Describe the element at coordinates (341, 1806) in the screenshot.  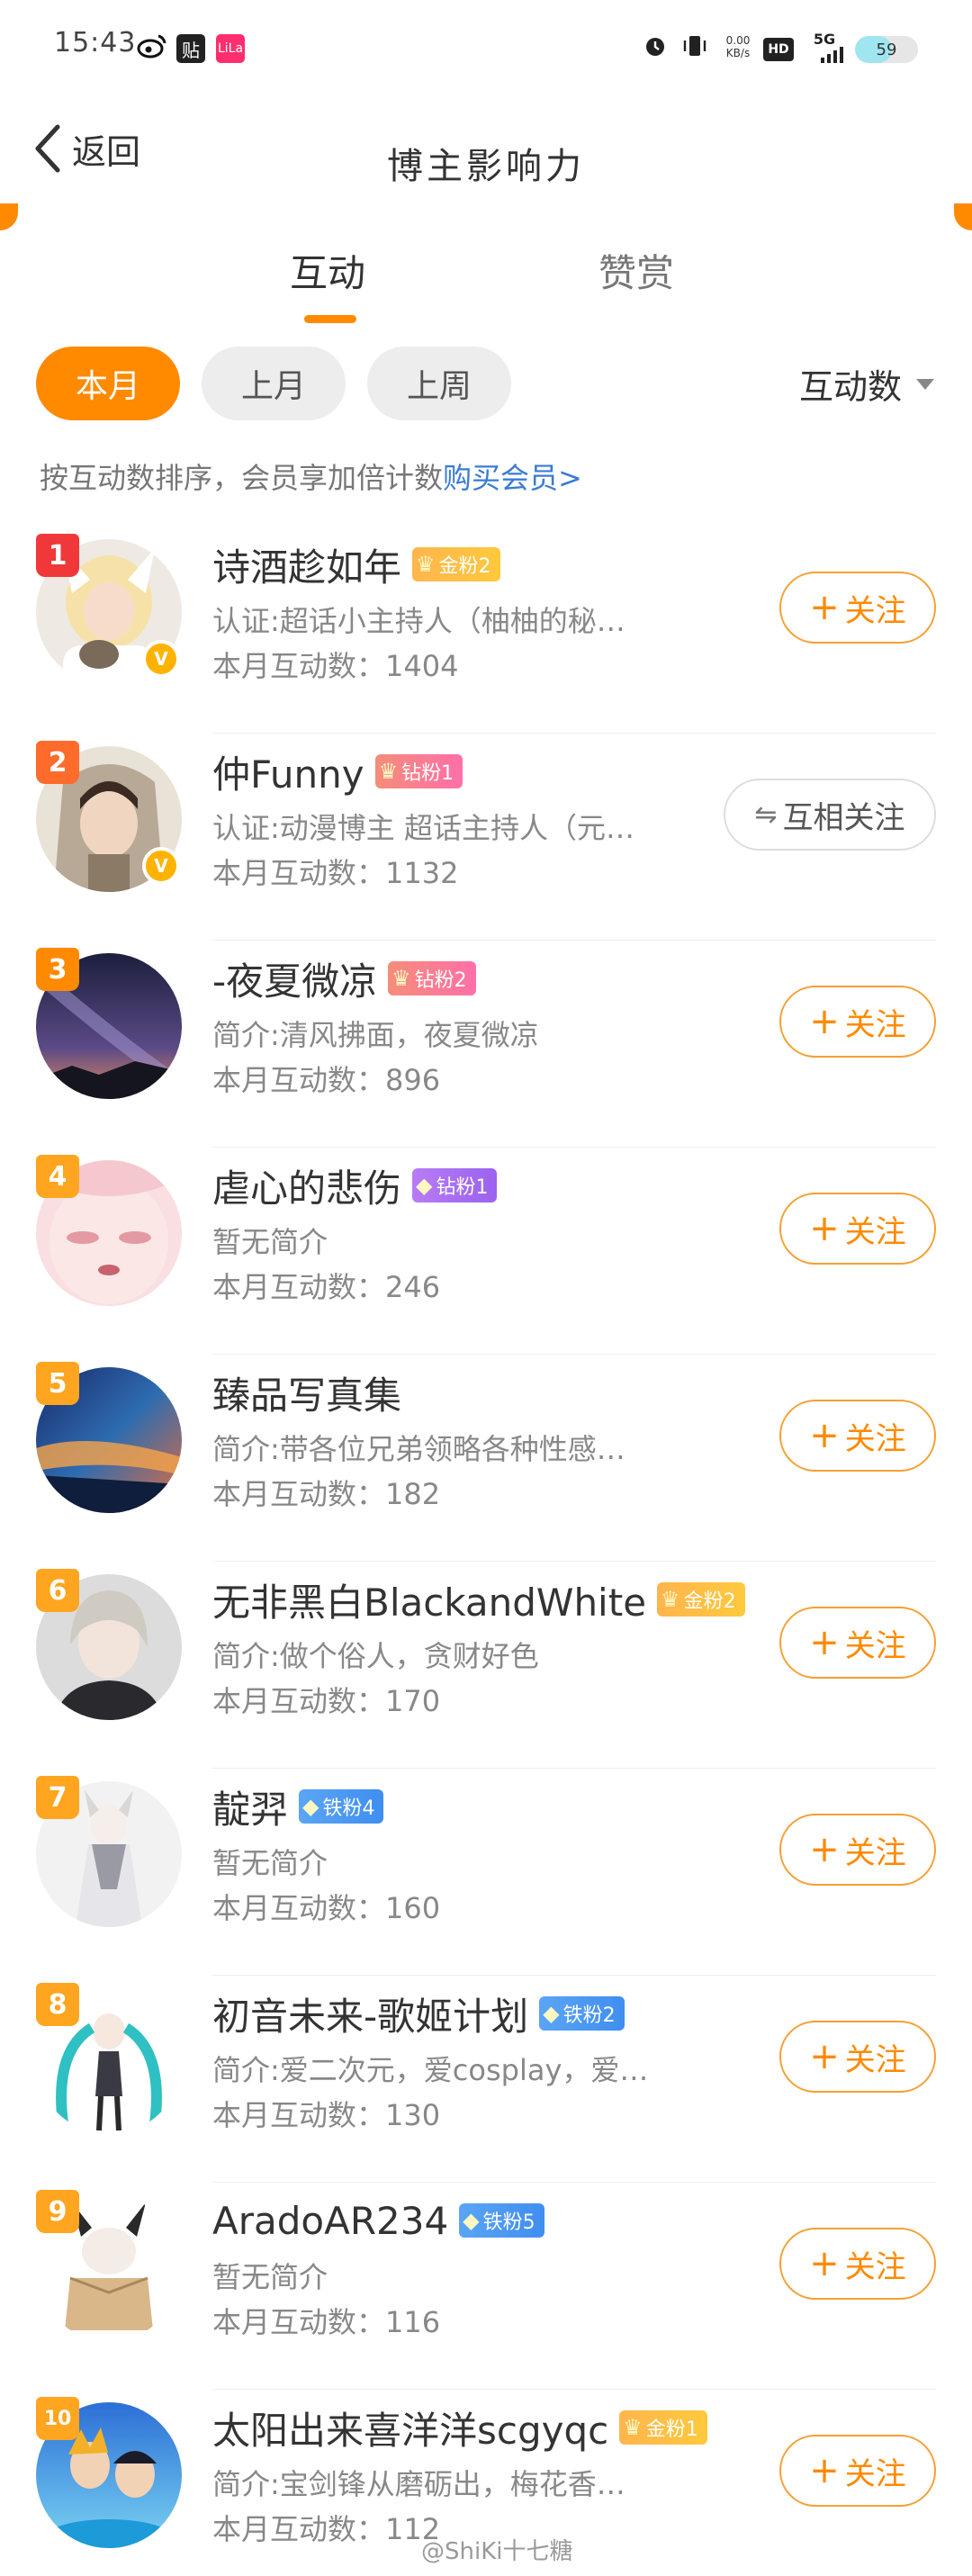
I see `fan-level-badge: ◆ 铁粉4` at that location.